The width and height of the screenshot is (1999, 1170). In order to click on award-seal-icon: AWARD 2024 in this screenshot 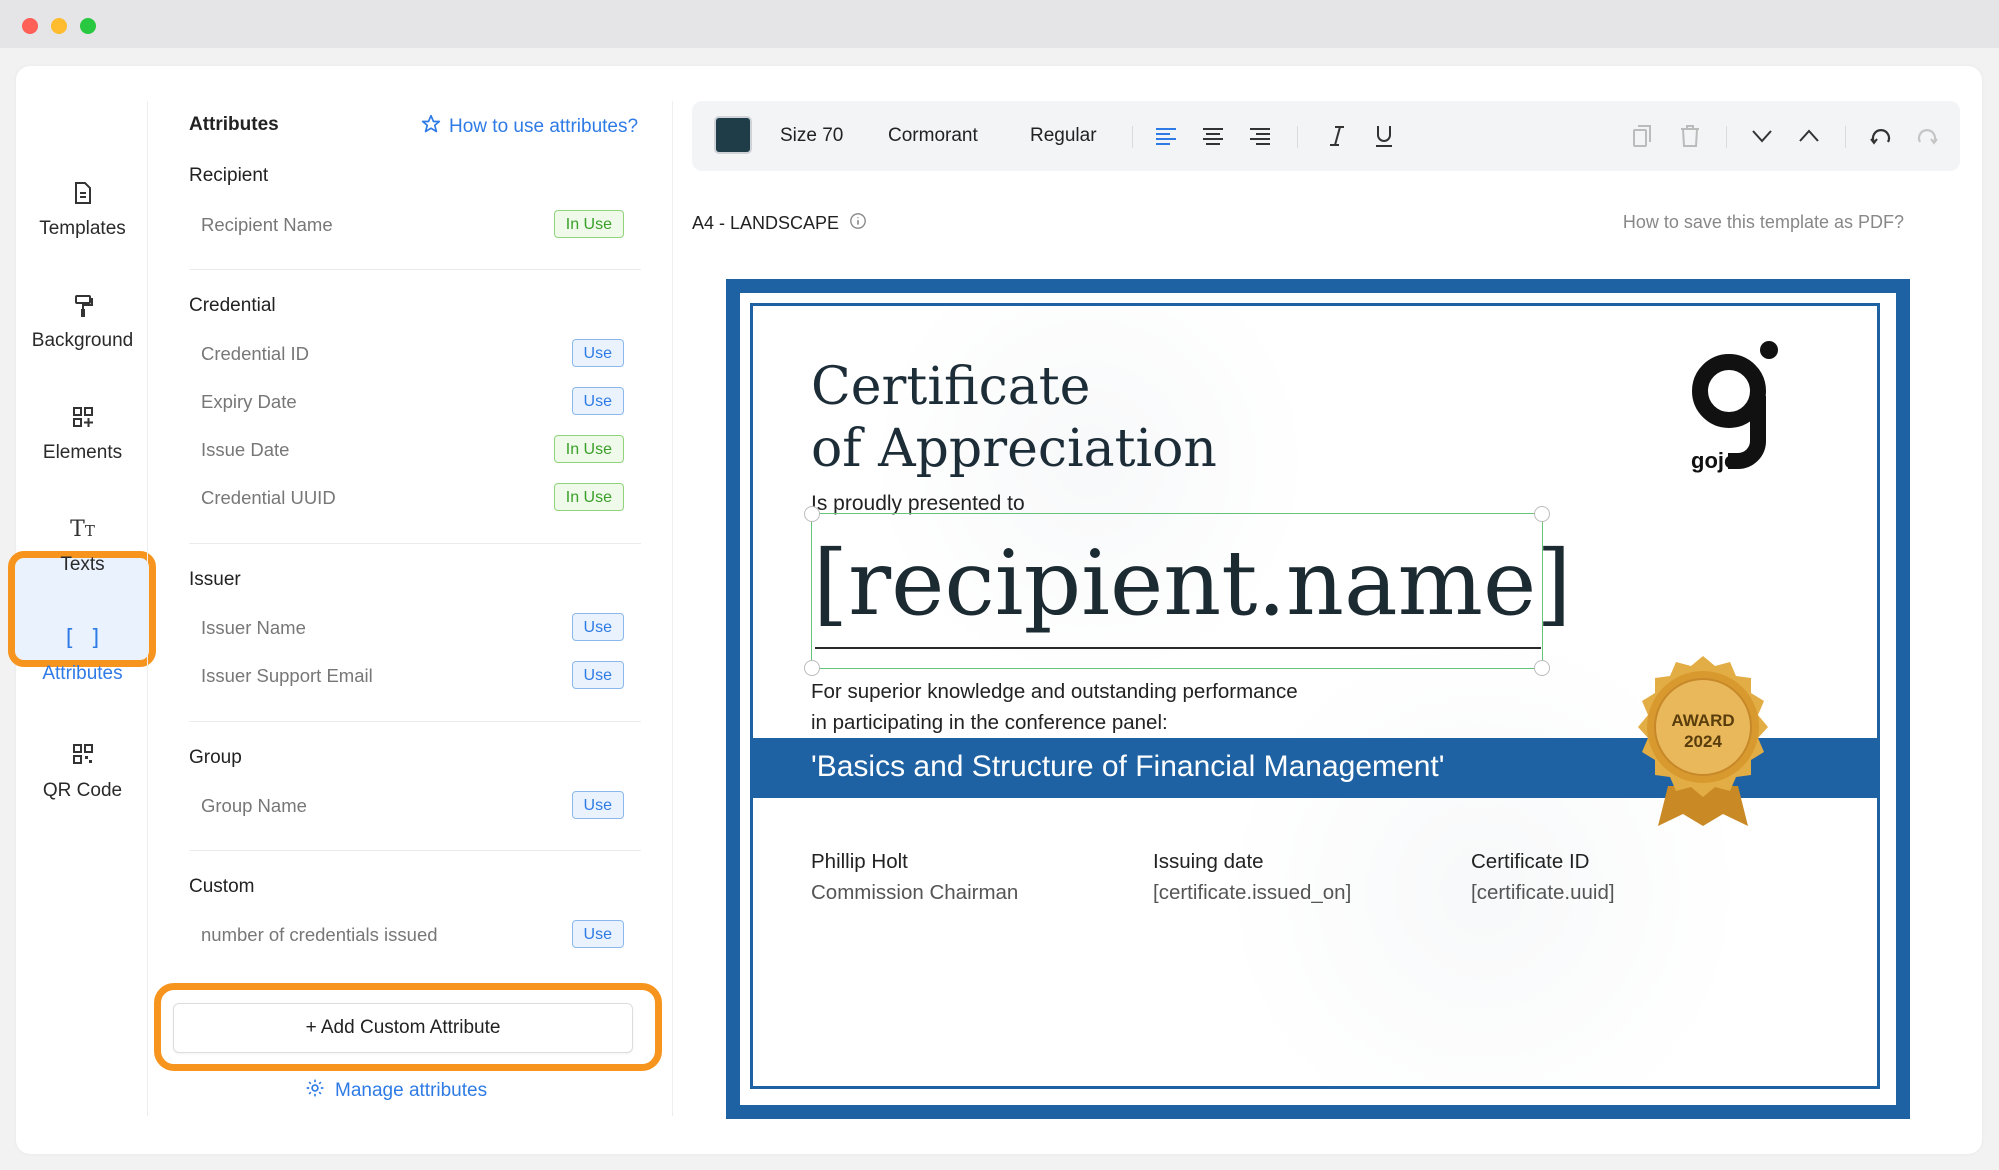, I will do `click(1703, 741)`.